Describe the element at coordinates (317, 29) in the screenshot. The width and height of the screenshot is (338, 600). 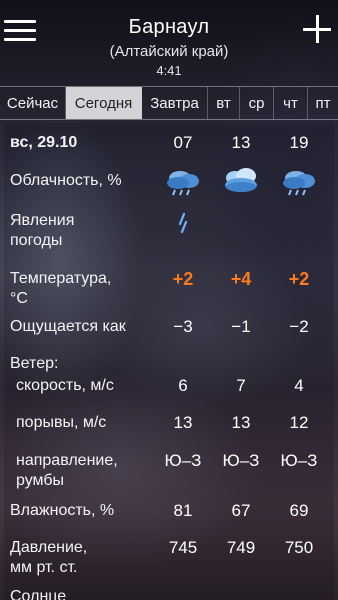
I see `add-city-icon` at that location.